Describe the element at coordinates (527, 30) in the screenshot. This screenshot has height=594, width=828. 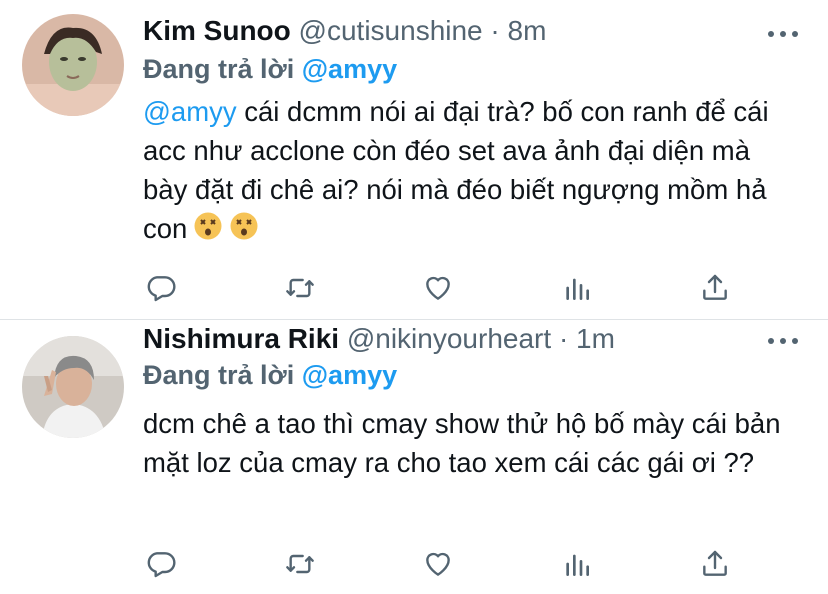
I see `timestamp: 8m` at that location.